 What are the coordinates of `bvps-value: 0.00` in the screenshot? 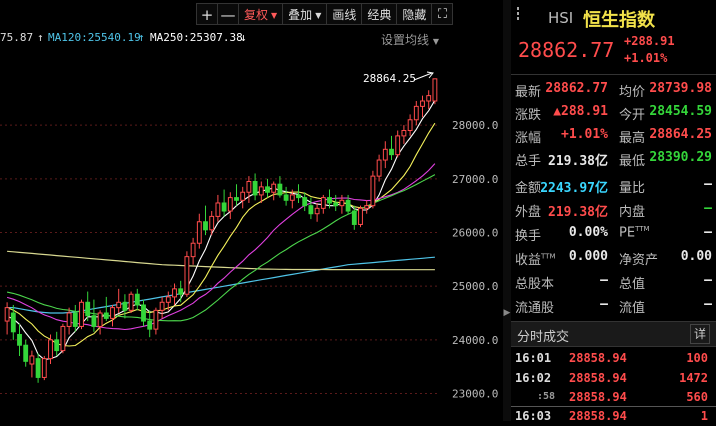 It's located at (696, 256).